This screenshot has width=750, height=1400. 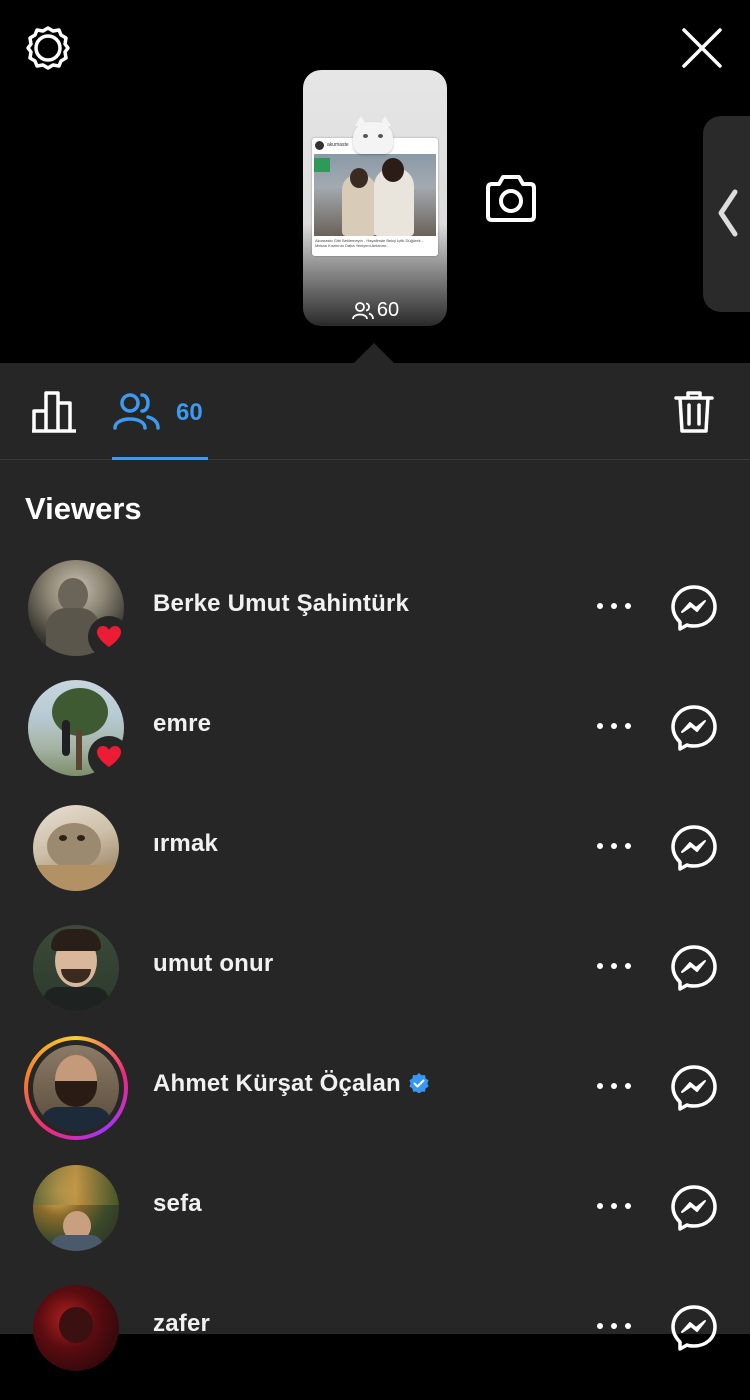 I want to click on camera-icon, so click(x=511, y=199).